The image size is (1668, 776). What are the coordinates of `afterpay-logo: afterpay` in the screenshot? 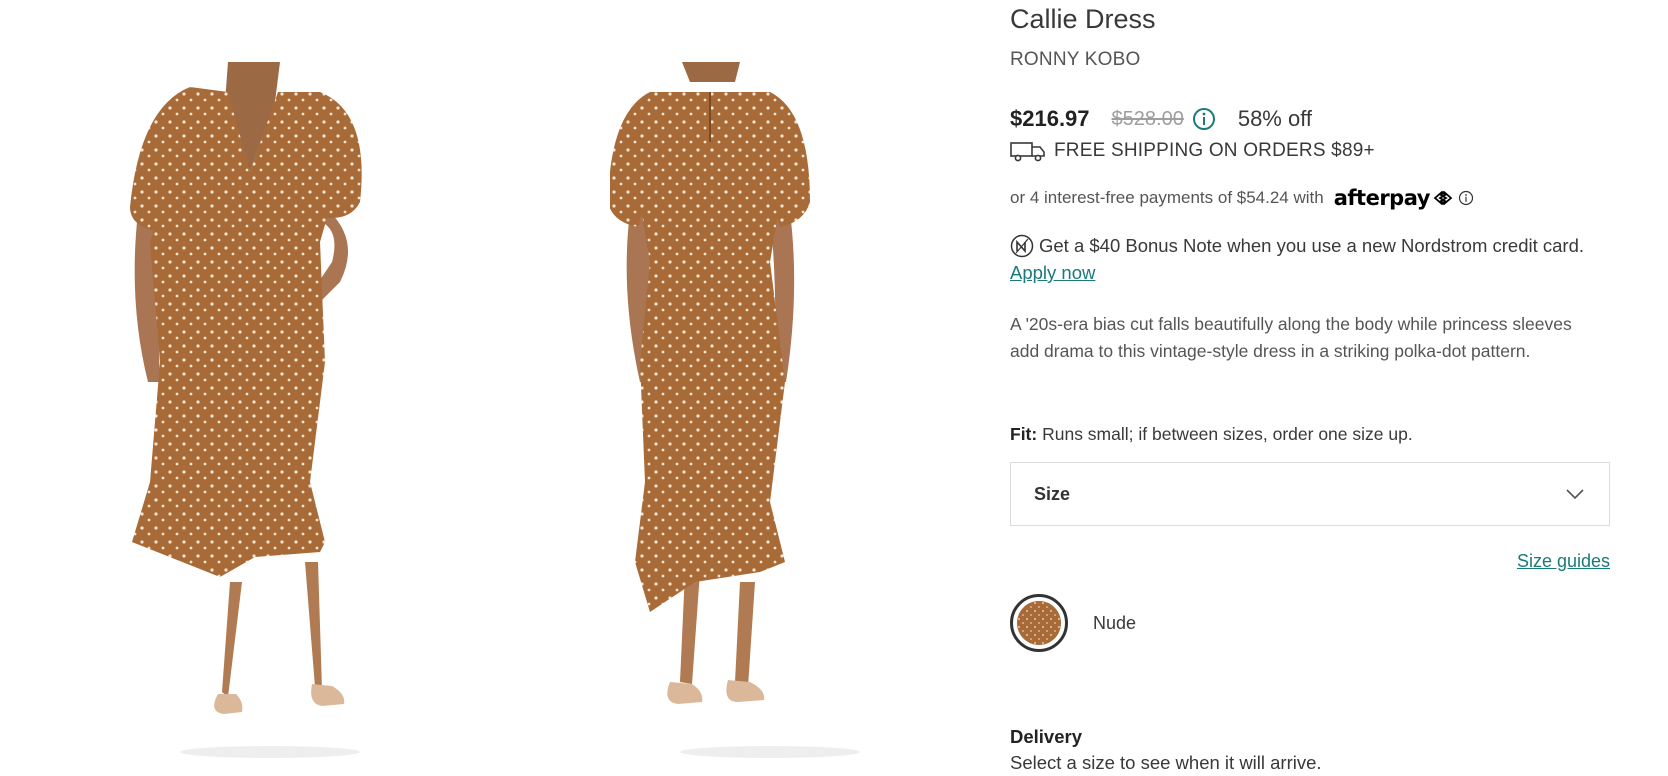 It's located at (1382, 198).